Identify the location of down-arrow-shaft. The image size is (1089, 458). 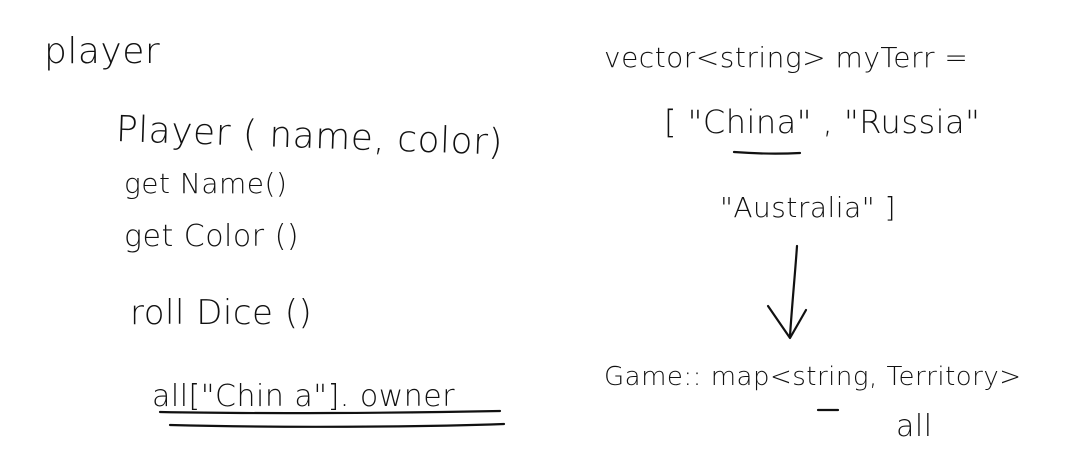
(793, 291).